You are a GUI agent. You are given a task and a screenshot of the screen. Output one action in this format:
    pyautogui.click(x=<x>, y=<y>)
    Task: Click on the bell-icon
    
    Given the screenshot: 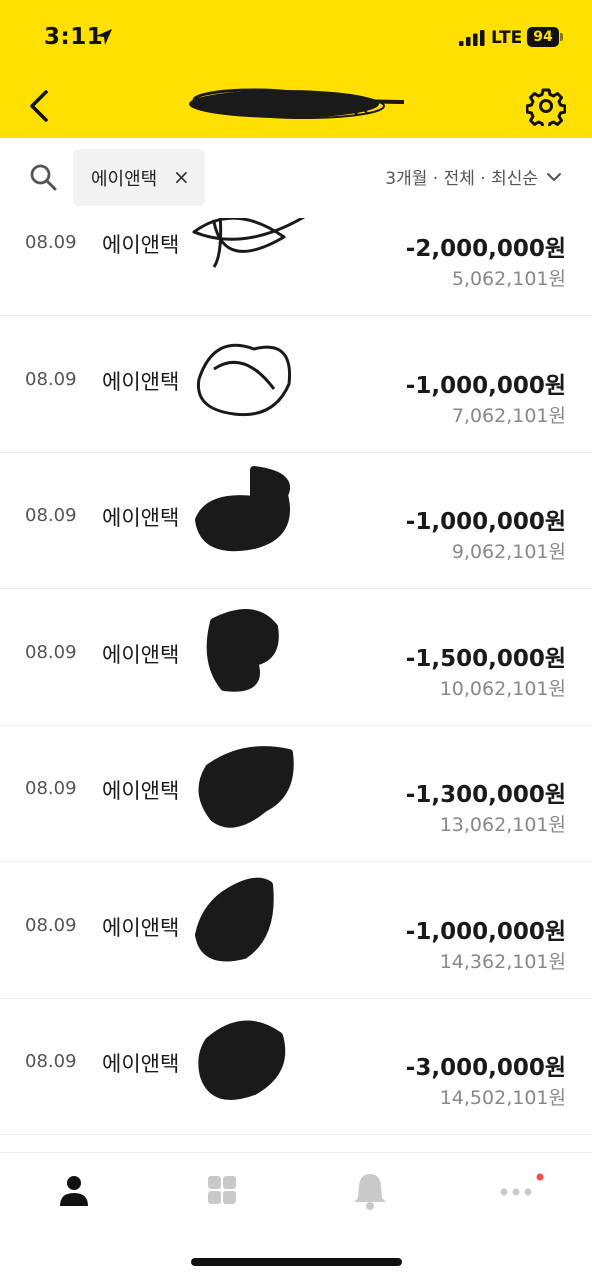 What is the action you would take?
    pyautogui.click(x=370, y=1192)
    